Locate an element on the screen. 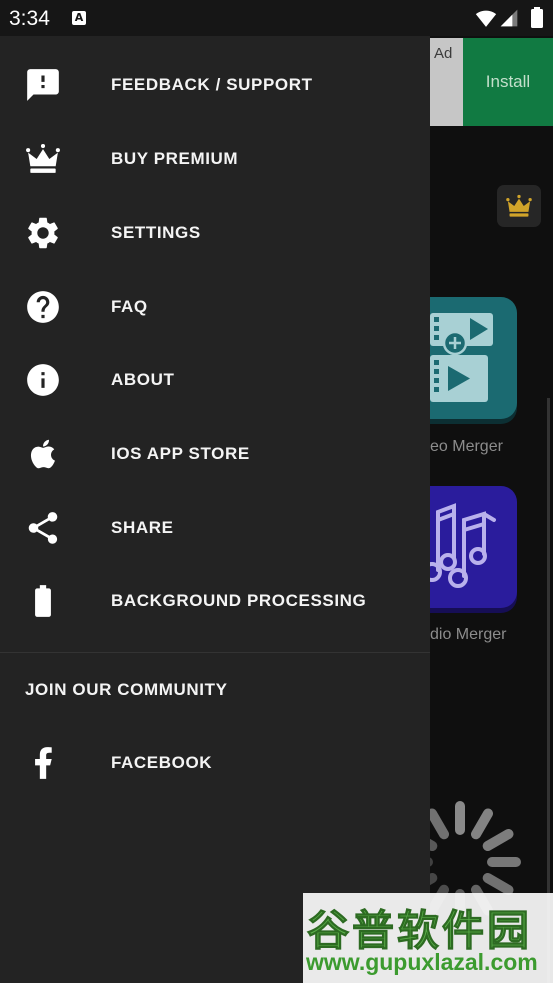 The height and width of the screenshot is (983, 553). facebook-icon is located at coordinates (43, 763).